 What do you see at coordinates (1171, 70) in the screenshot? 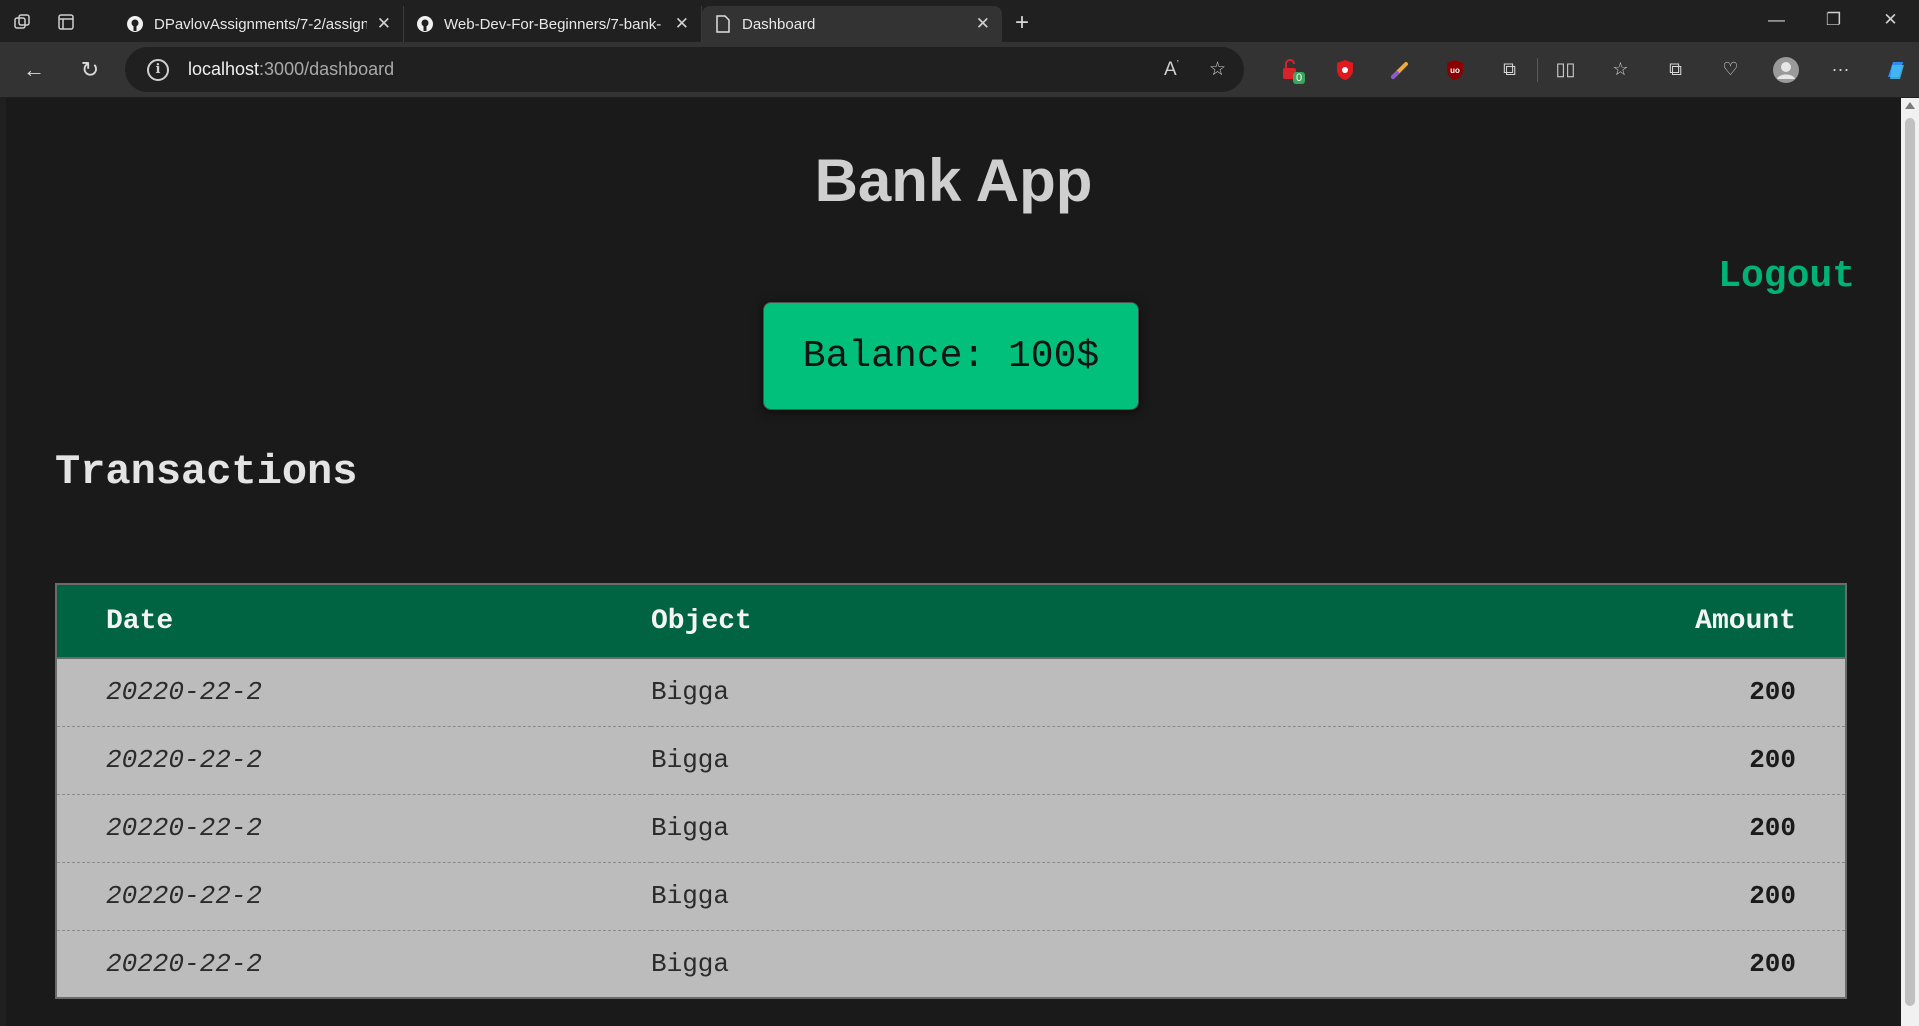
I see `read-aloud-icon: Aʼ` at bounding box center [1171, 70].